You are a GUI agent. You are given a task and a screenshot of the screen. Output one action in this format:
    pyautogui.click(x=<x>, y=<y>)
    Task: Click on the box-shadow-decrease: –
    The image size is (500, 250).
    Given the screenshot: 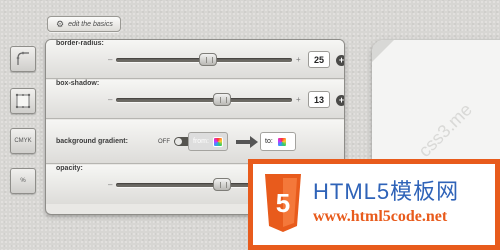 What is the action you would take?
    pyautogui.click(x=110, y=99)
    